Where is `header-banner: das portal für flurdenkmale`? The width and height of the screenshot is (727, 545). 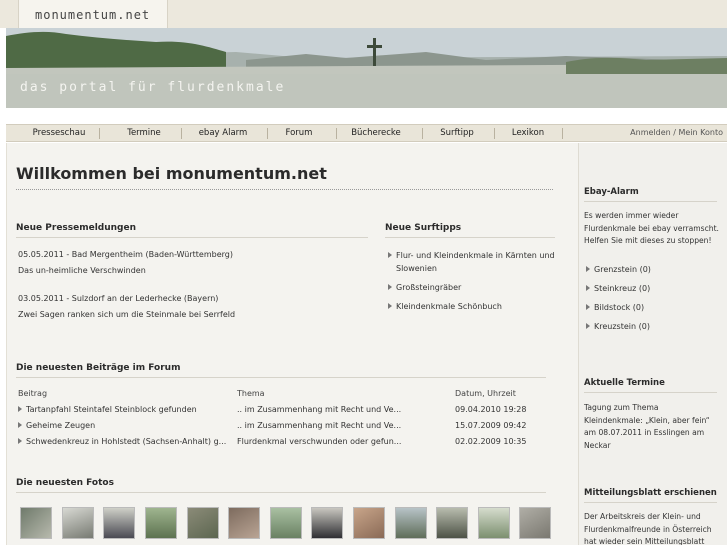
header-banner: das portal für flurdenkmale is located at coordinates (366, 68).